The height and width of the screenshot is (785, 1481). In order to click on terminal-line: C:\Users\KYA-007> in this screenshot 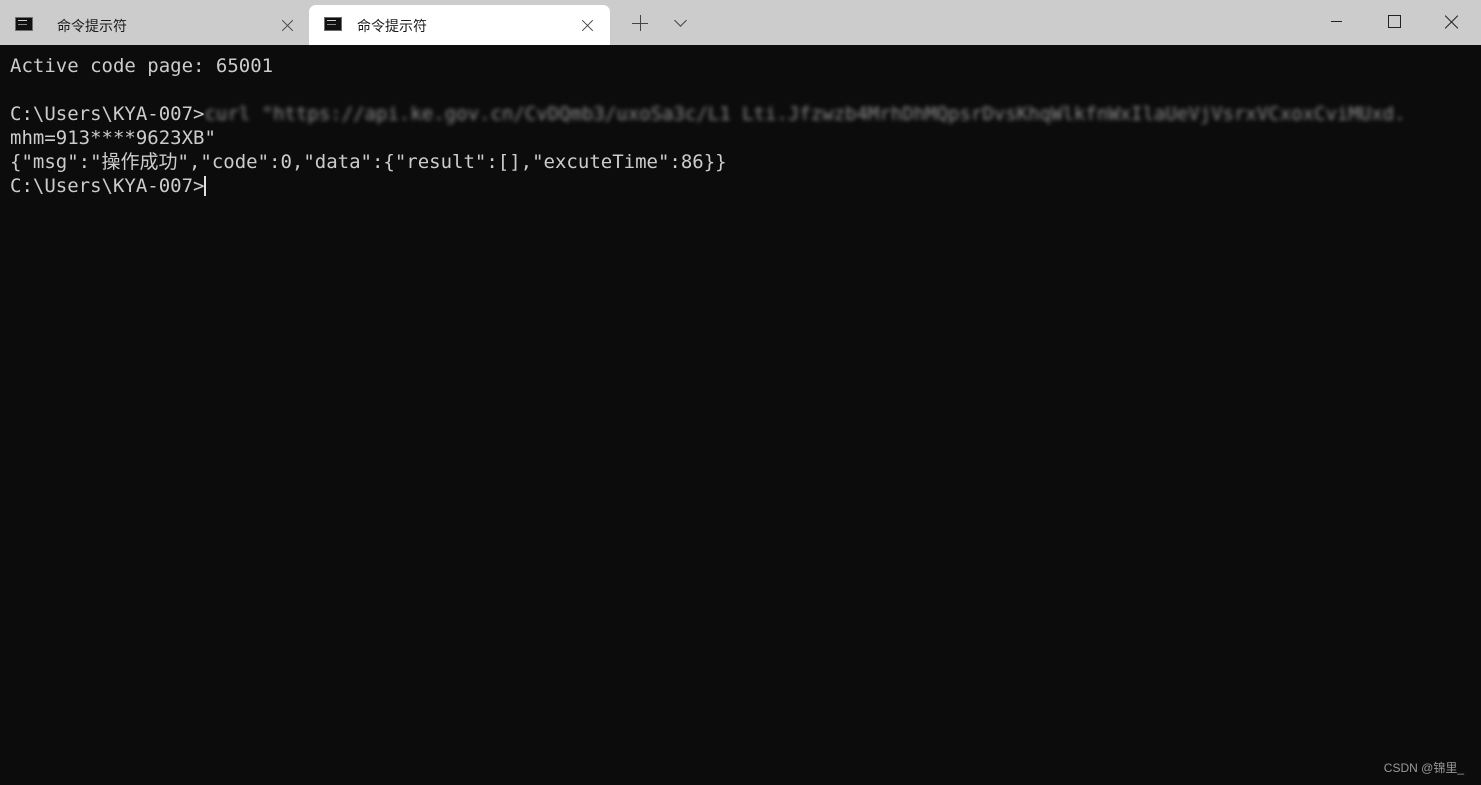, I will do `click(740, 186)`.